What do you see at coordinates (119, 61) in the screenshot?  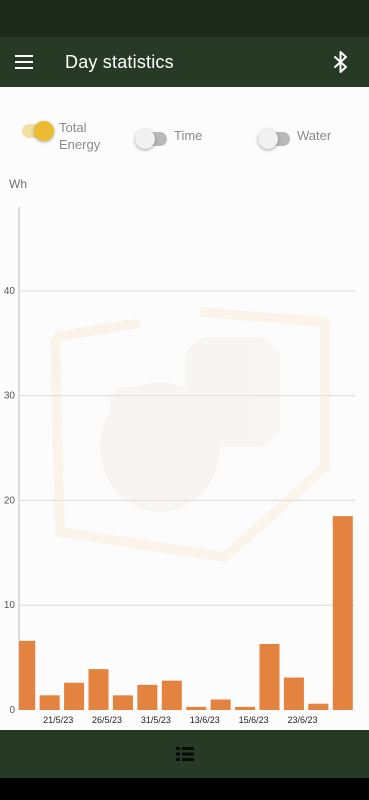 I see `page-title: Day statistics` at bounding box center [119, 61].